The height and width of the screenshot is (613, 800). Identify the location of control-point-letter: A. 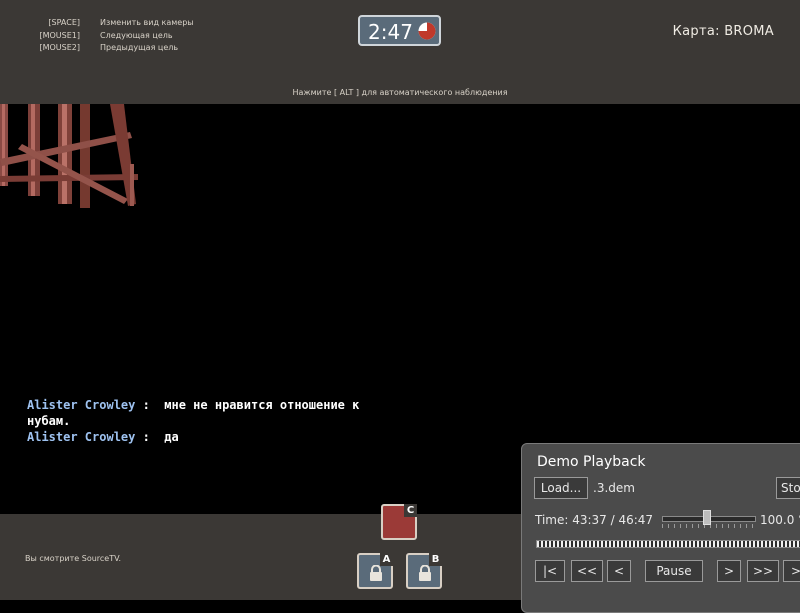
(386, 559).